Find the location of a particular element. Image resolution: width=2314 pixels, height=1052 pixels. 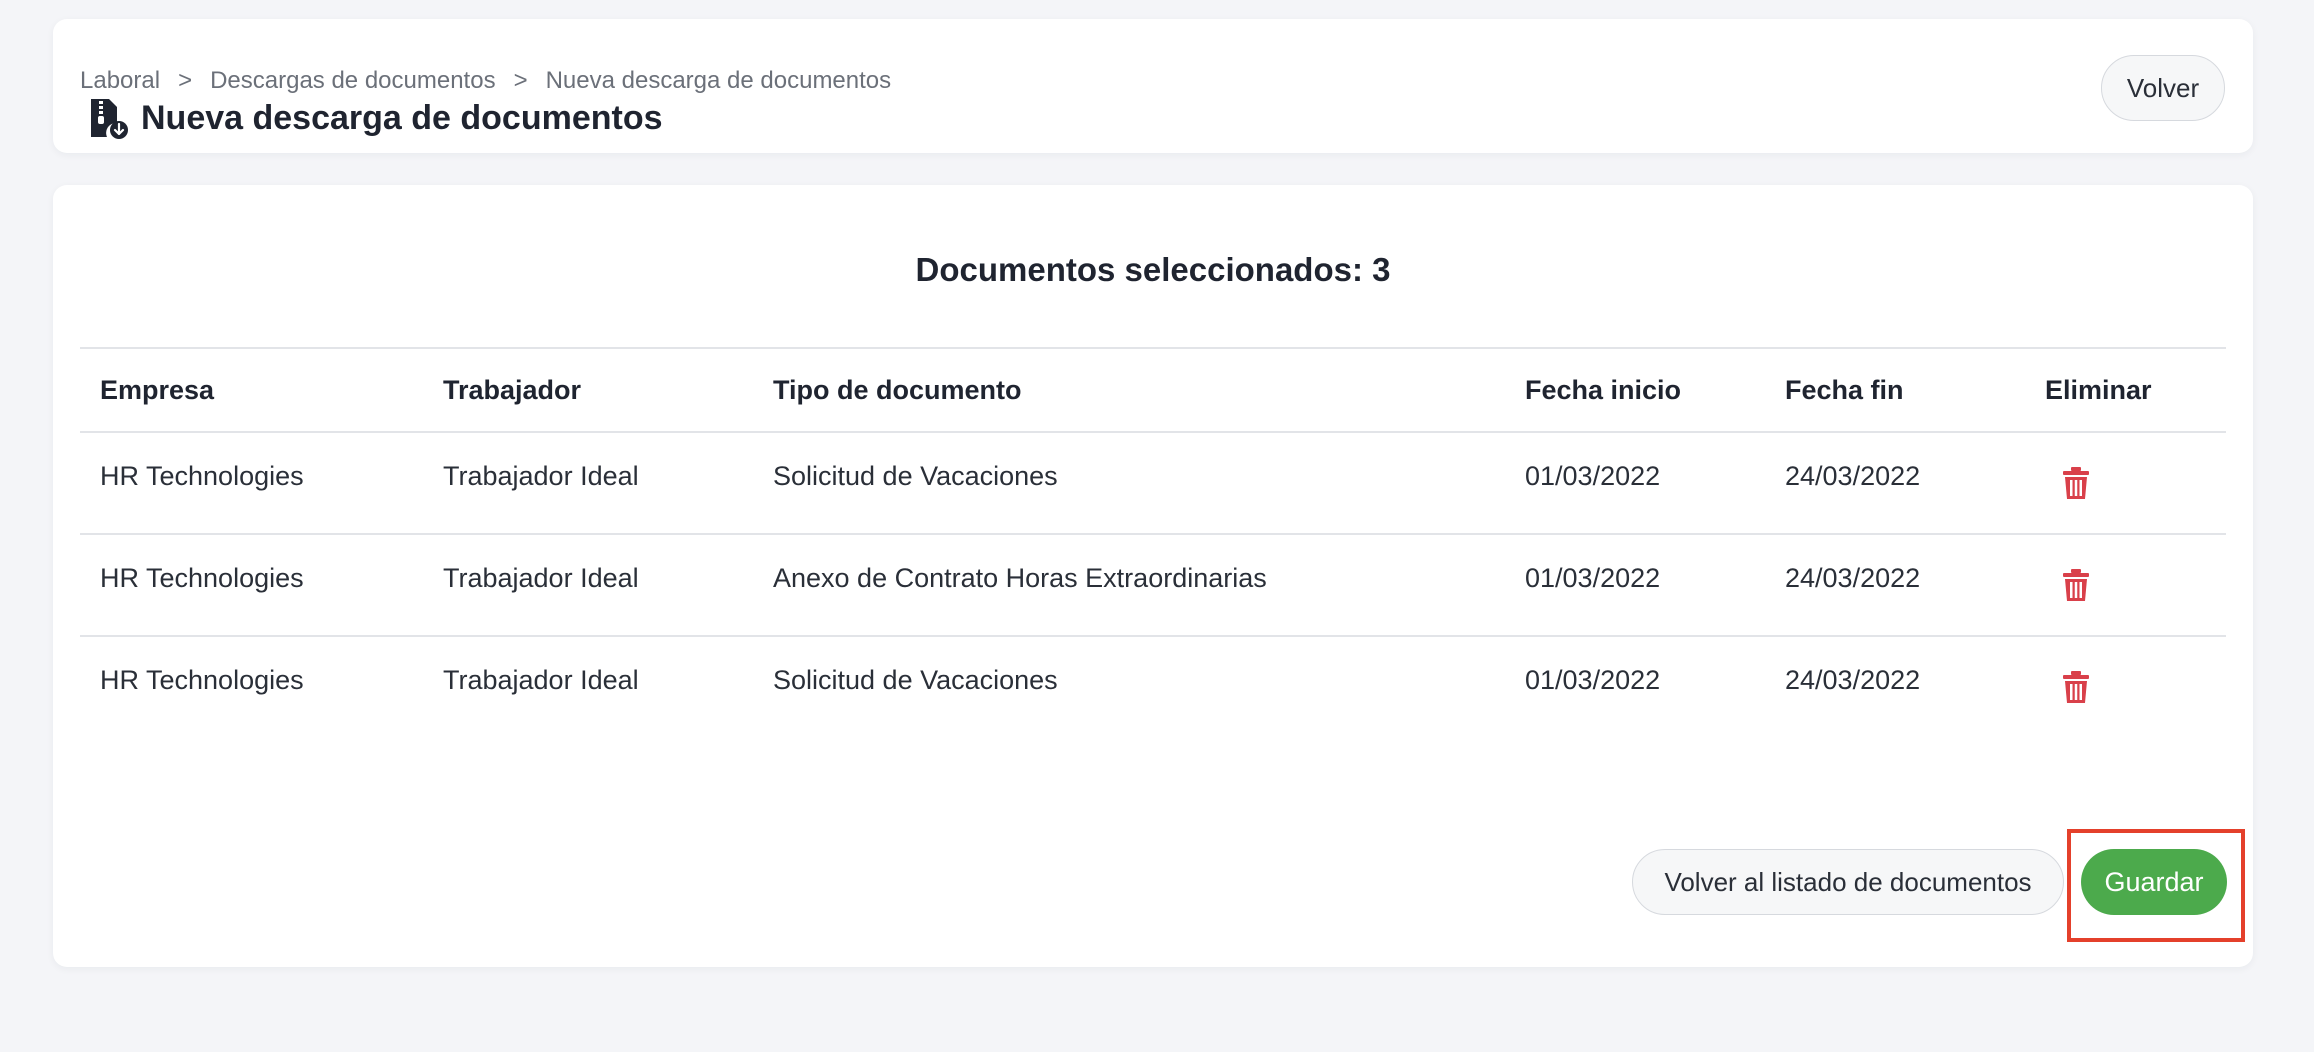

section-title: Documentos seleccionados: 3 is located at coordinates (1153, 269).